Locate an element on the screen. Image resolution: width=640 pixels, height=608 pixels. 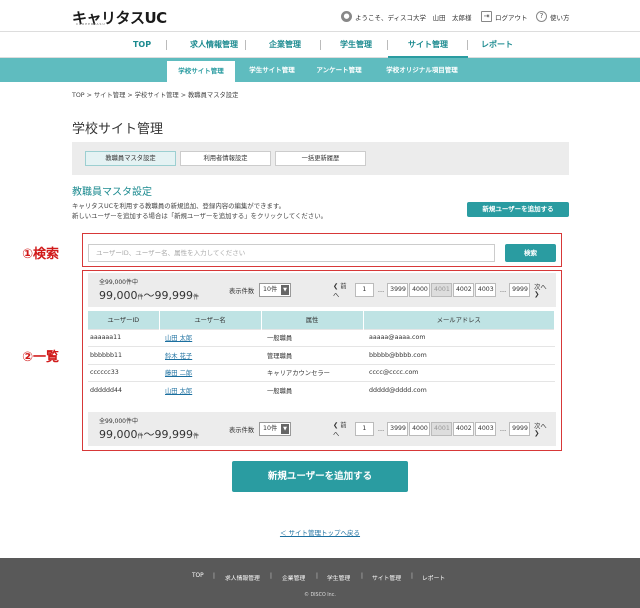
tab-bar: 教職員マスタ設定 利用者情報設定 一括更新履歴 is located at coordinates (320, 158).